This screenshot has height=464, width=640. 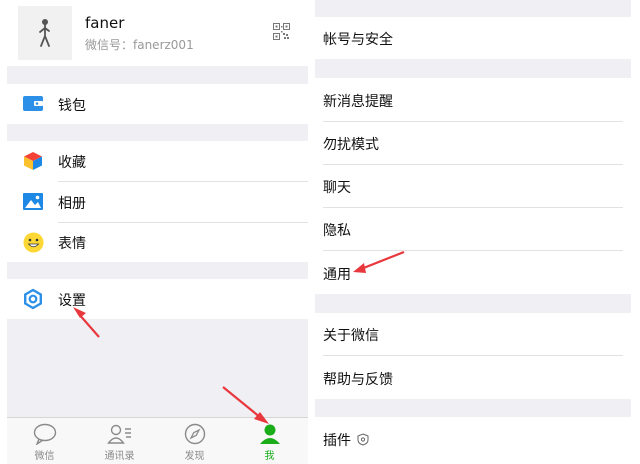 What do you see at coordinates (337, 441) in the screenshot?
I see `plugins-label: 插件` at bounding box center [337, 441].